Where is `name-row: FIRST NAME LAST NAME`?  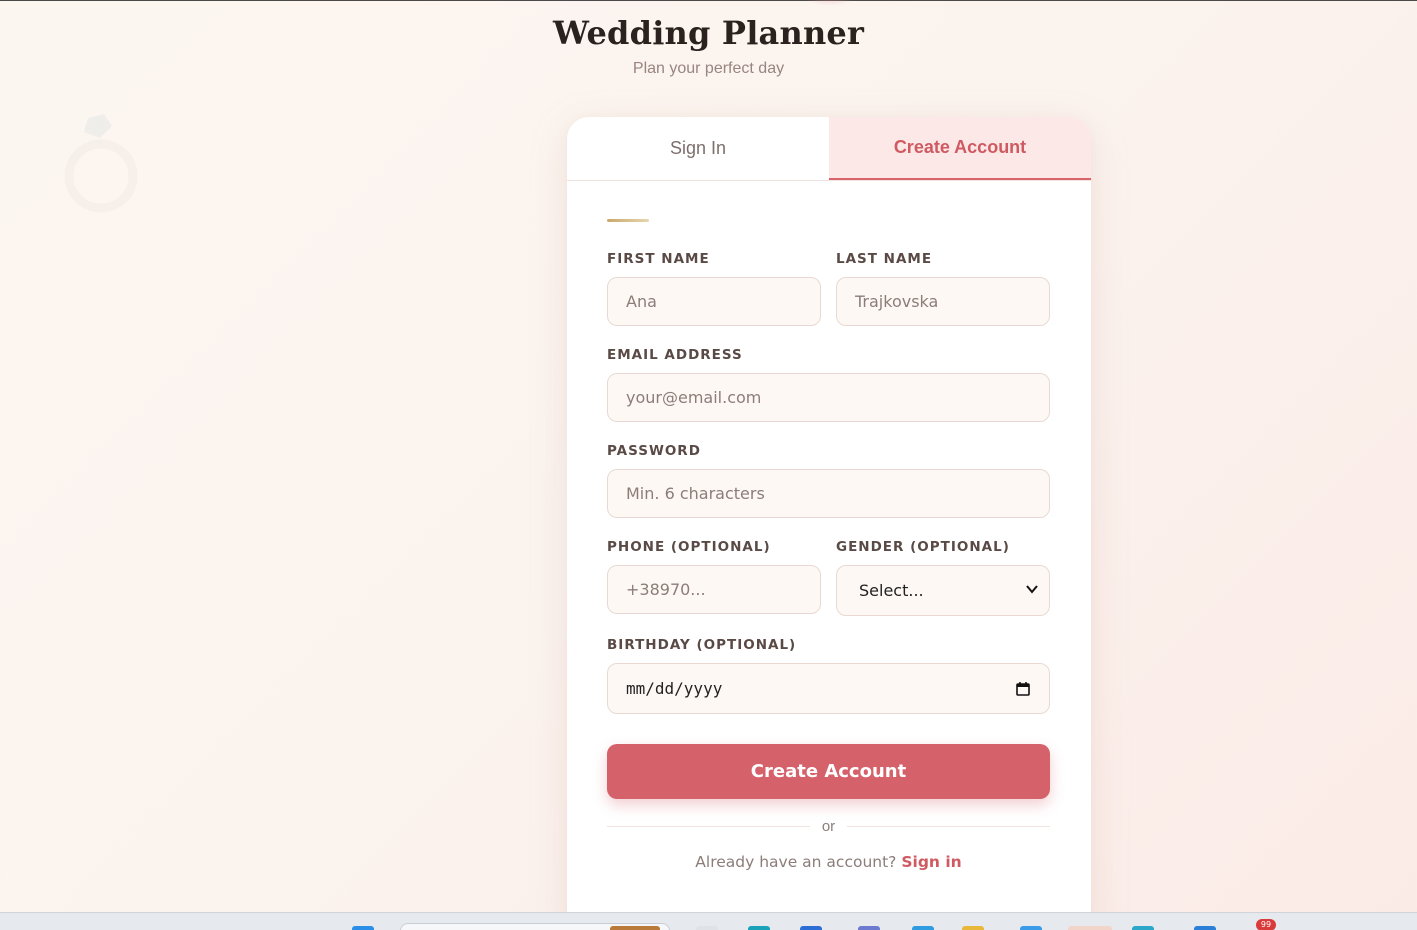 name-row: FIRST NAME LAST NAME is located at coordinates (828, 288).